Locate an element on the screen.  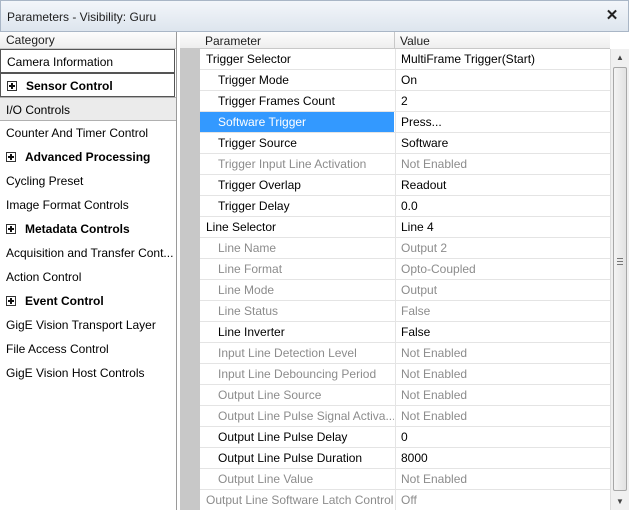
parameter-name: Output Line Software Latch Control is located at coordinates (297, 500).